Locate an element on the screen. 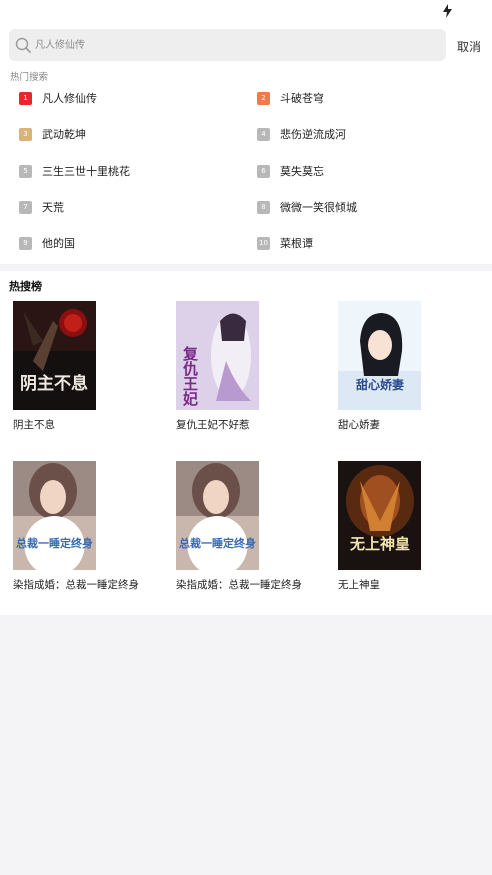  hot-search-label: 莫失莫忘 is located at coordinates (302, 171).